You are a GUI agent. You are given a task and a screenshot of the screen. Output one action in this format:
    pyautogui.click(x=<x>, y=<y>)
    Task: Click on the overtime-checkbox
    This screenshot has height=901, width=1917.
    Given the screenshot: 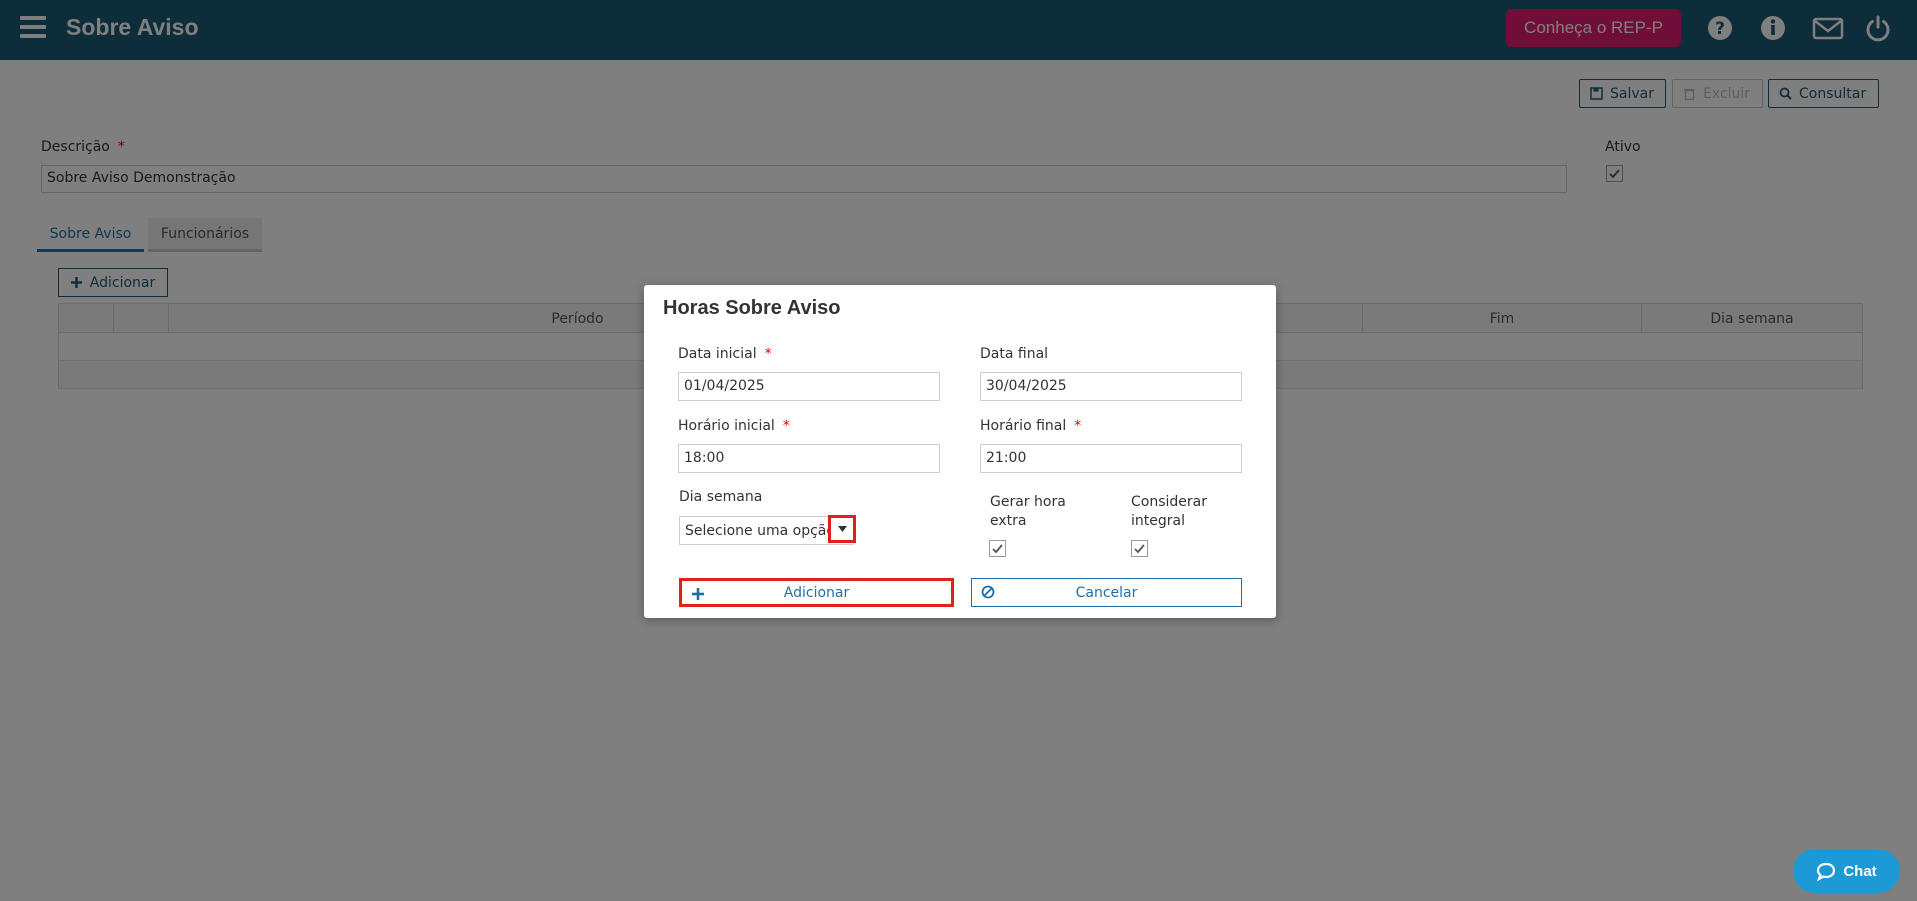 What is the action you would take?
    pyautogui.click(x=997, y=548)
    